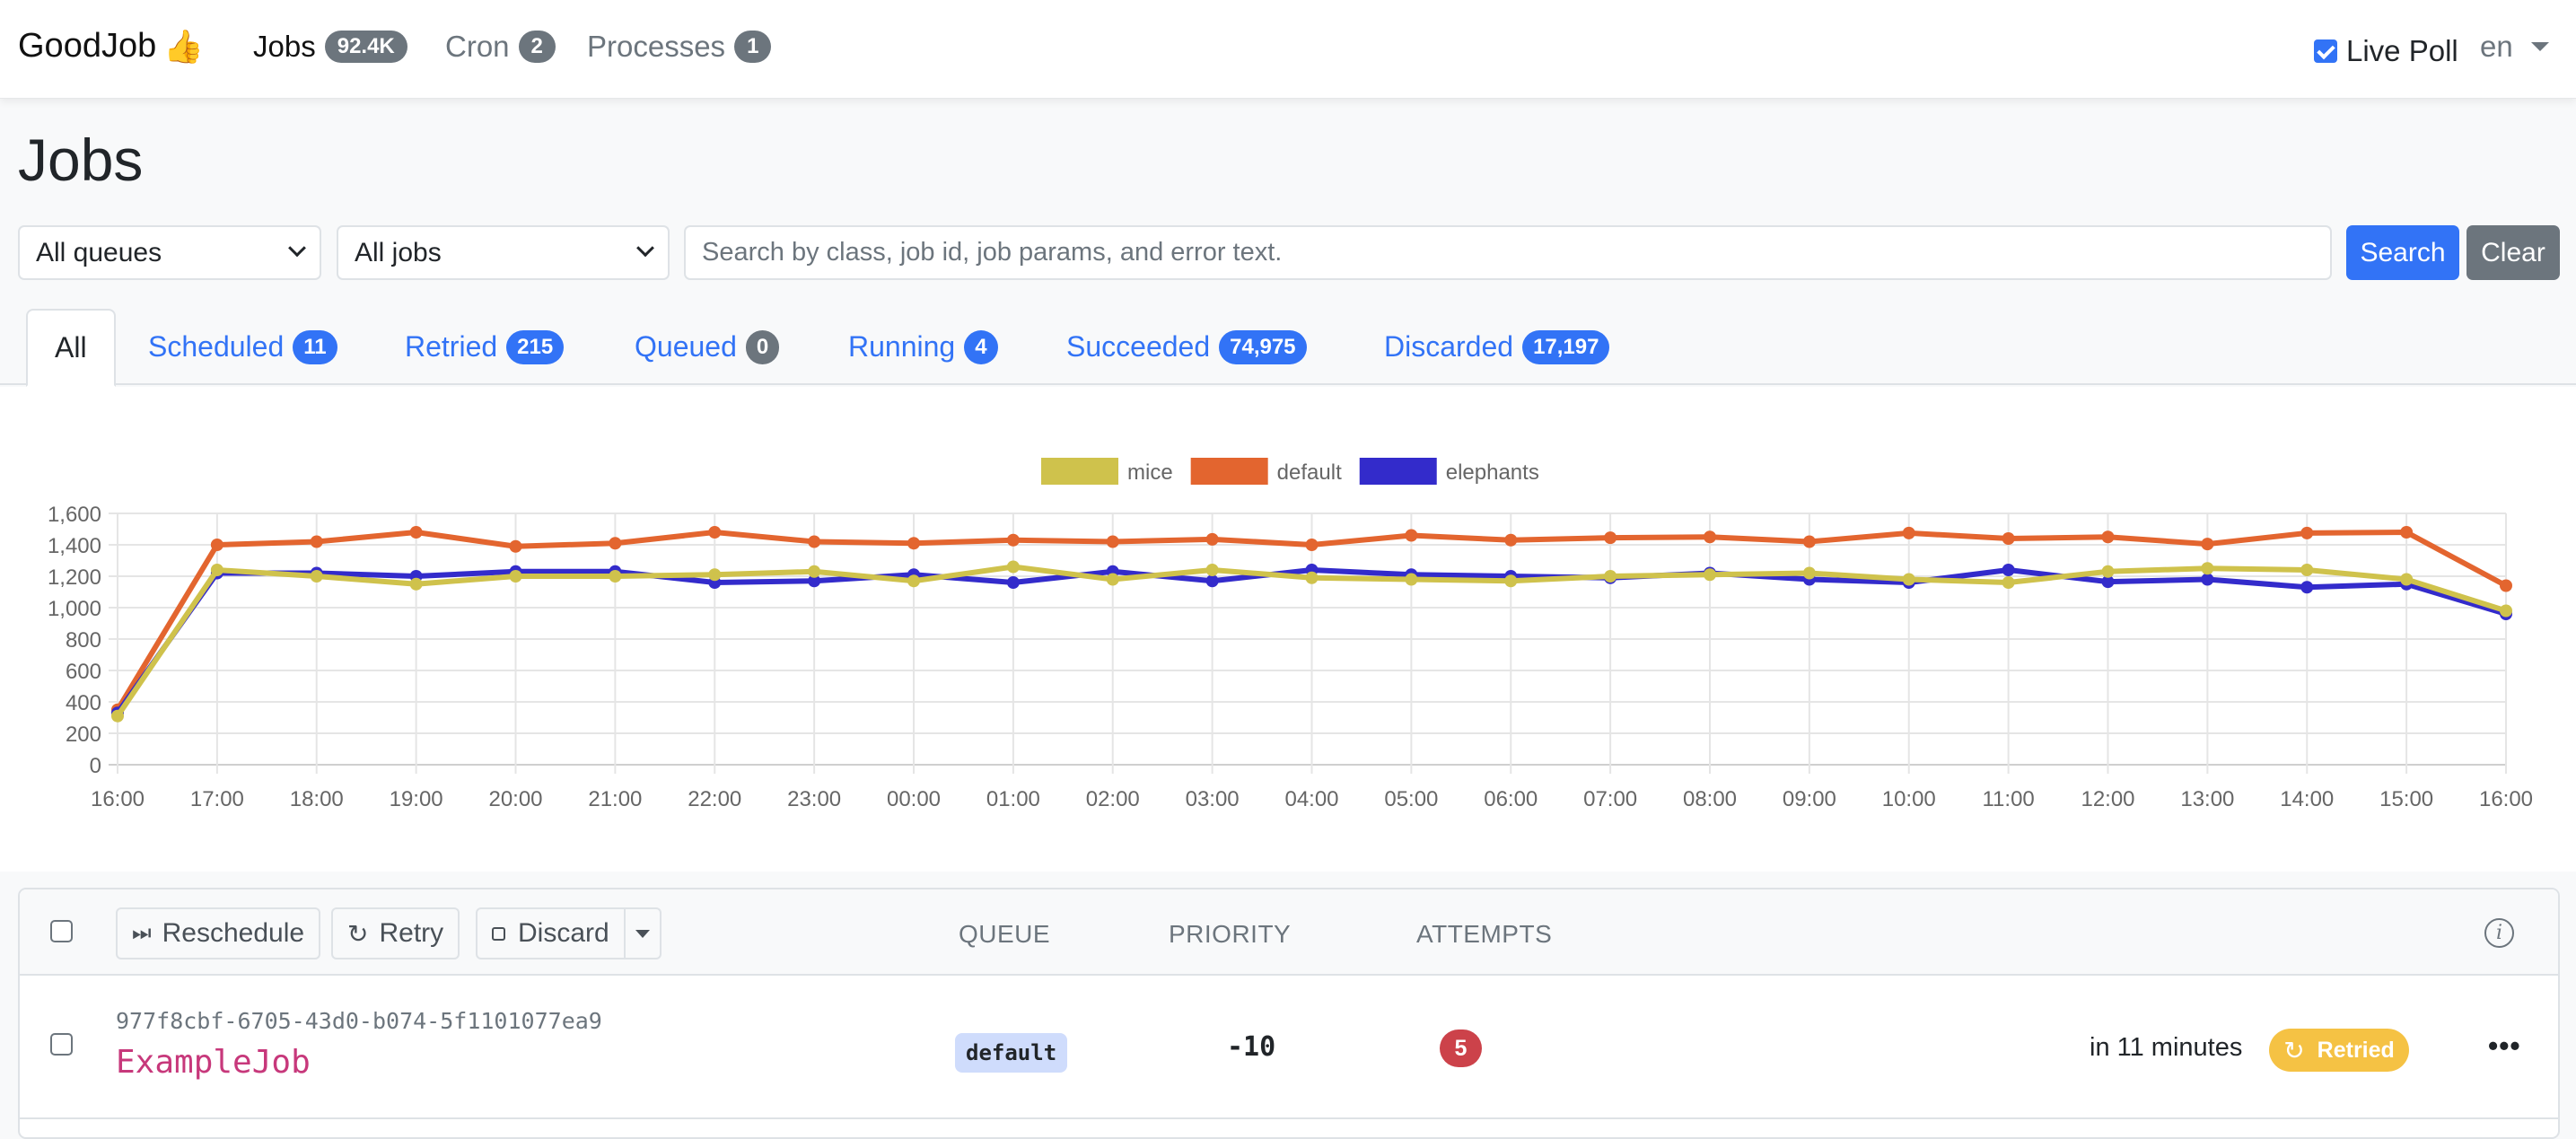  What do you see at coordinates (1229, 471) in the screenshot?
I see `legend-swatch-default` at bounding box center [1229, 471].